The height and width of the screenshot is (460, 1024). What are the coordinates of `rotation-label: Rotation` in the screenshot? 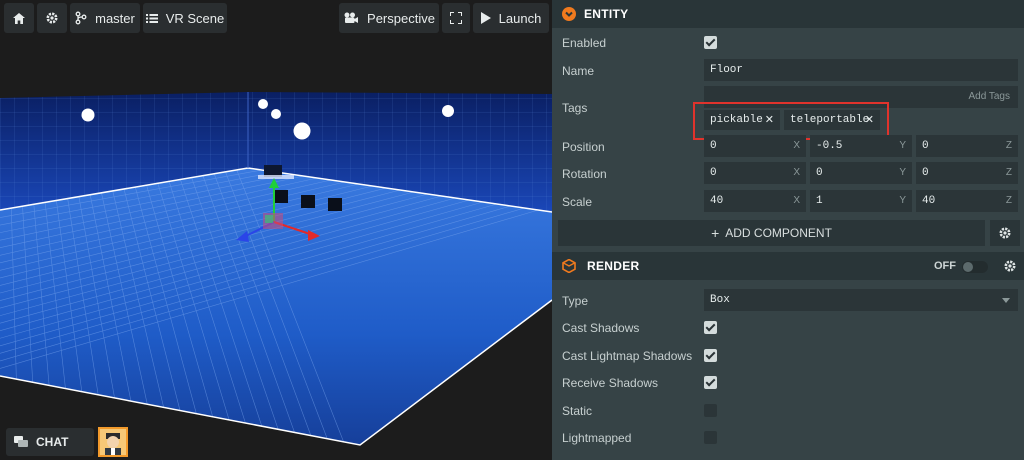 It's located at (584, 174).